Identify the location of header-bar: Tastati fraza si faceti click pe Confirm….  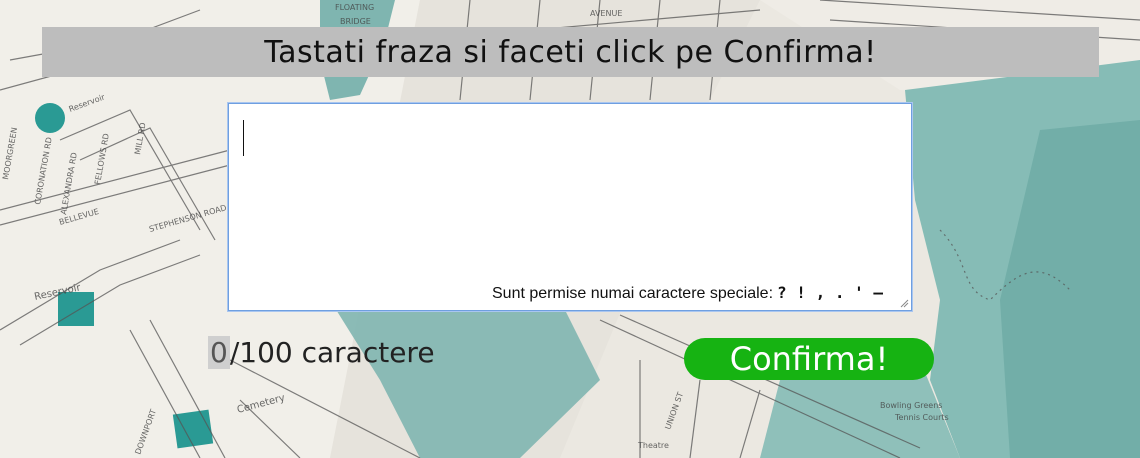
(570, 52).